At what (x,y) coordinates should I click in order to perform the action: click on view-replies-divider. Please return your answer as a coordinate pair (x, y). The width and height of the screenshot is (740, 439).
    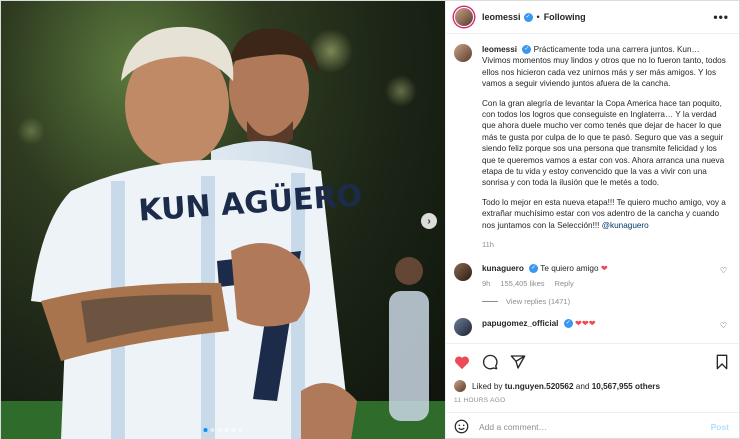
    Looking at the image, I should click on (490, 301).